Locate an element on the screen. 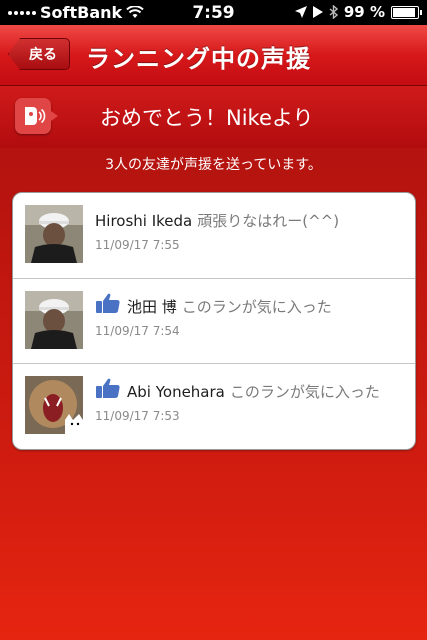  status-right: 99 % is located at coordinates (358, 12).